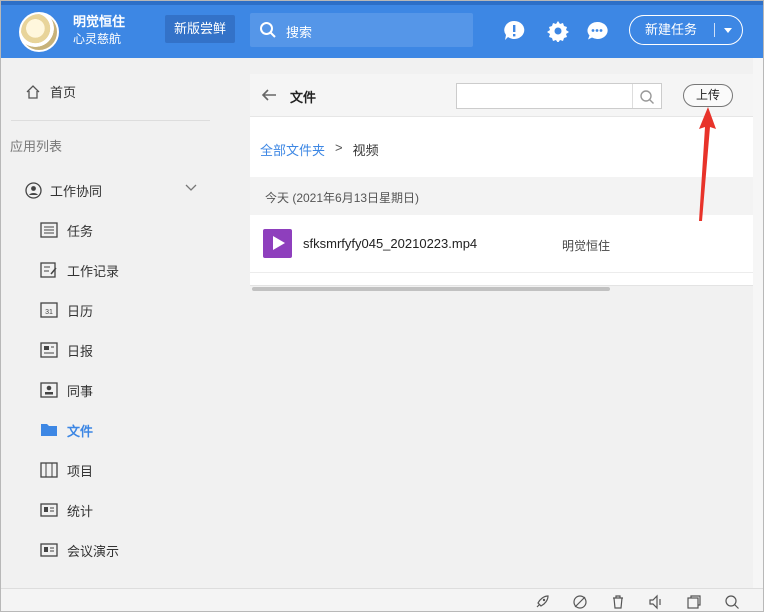 The image size is (764, 612). What do you see at coordinates (586, 246) in the screenshot?
I see `file-owner: 明觉恒住` at bounding box center [586, 246].